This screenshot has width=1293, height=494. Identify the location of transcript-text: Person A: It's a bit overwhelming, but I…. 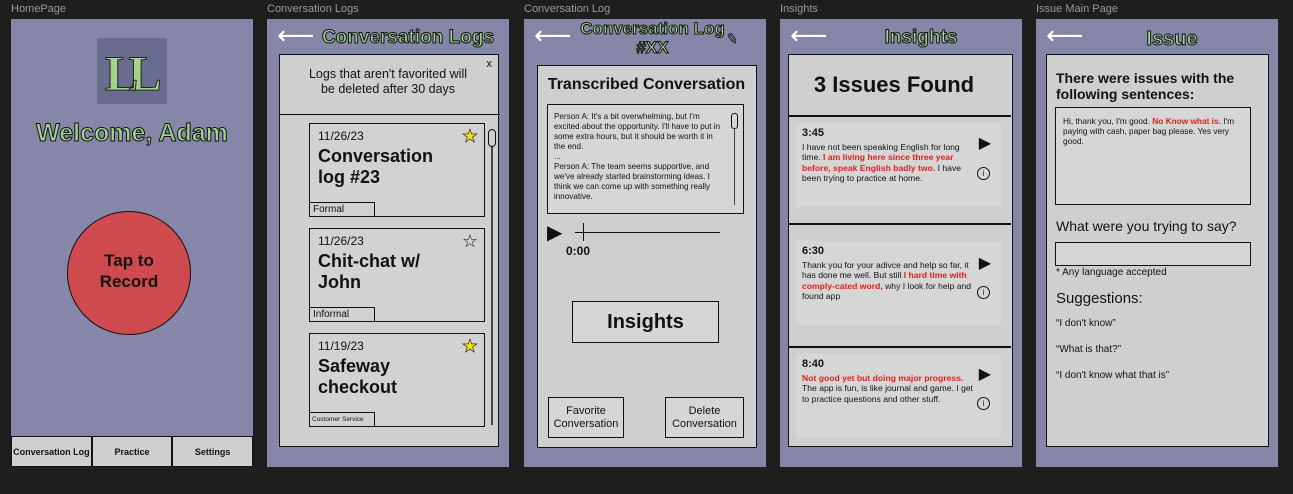
(637, 156).